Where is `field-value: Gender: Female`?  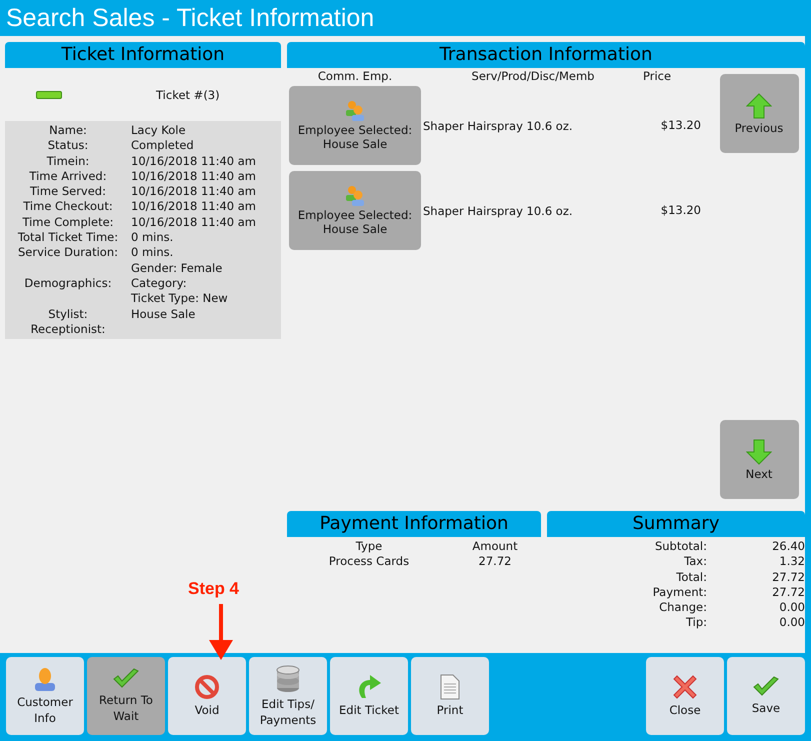
field-value: Gender: Female is located at coordinates (177, 268).